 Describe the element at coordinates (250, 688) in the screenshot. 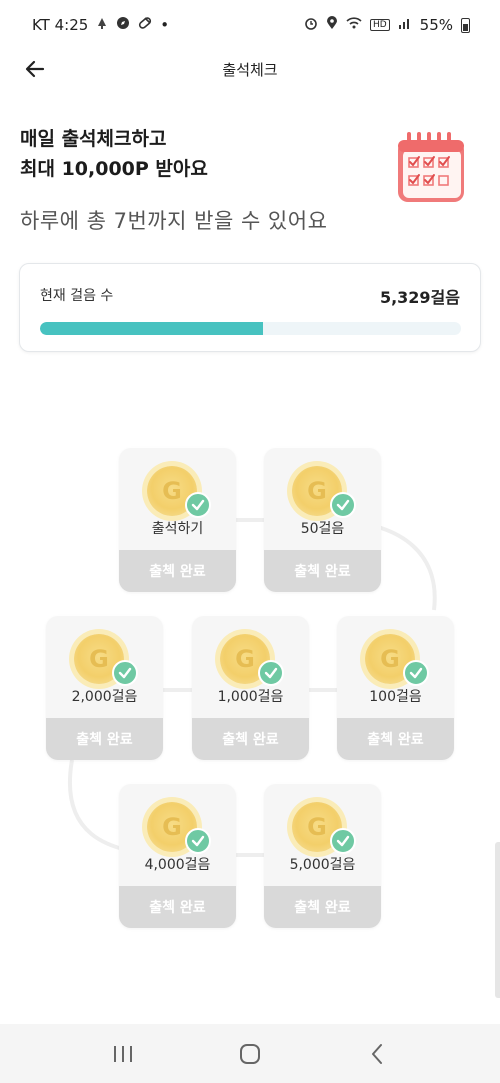

I see `reward-card-1000-steps: G 1,000걸음 출첵 완료` at that location.